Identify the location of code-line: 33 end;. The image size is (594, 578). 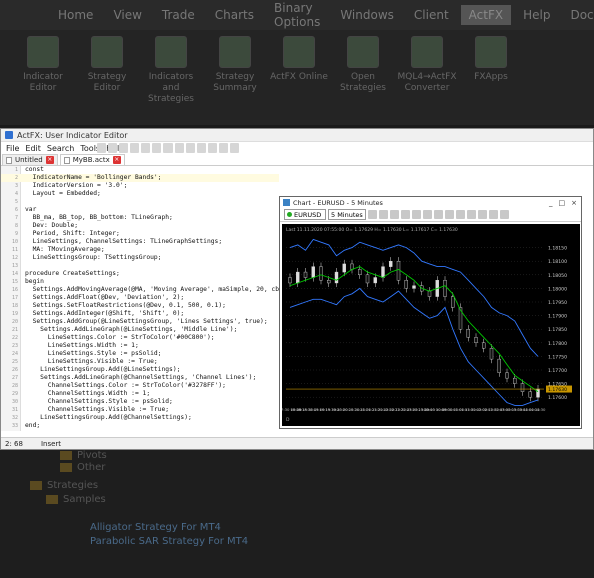
(140, 426).